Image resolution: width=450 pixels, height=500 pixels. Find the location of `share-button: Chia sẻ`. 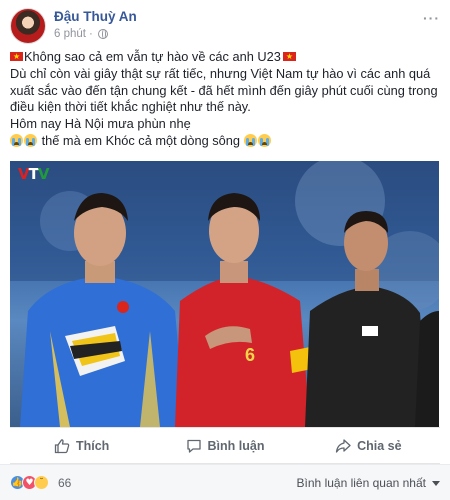

share-button: Chia sẻ is located at coordinates (368, 445).